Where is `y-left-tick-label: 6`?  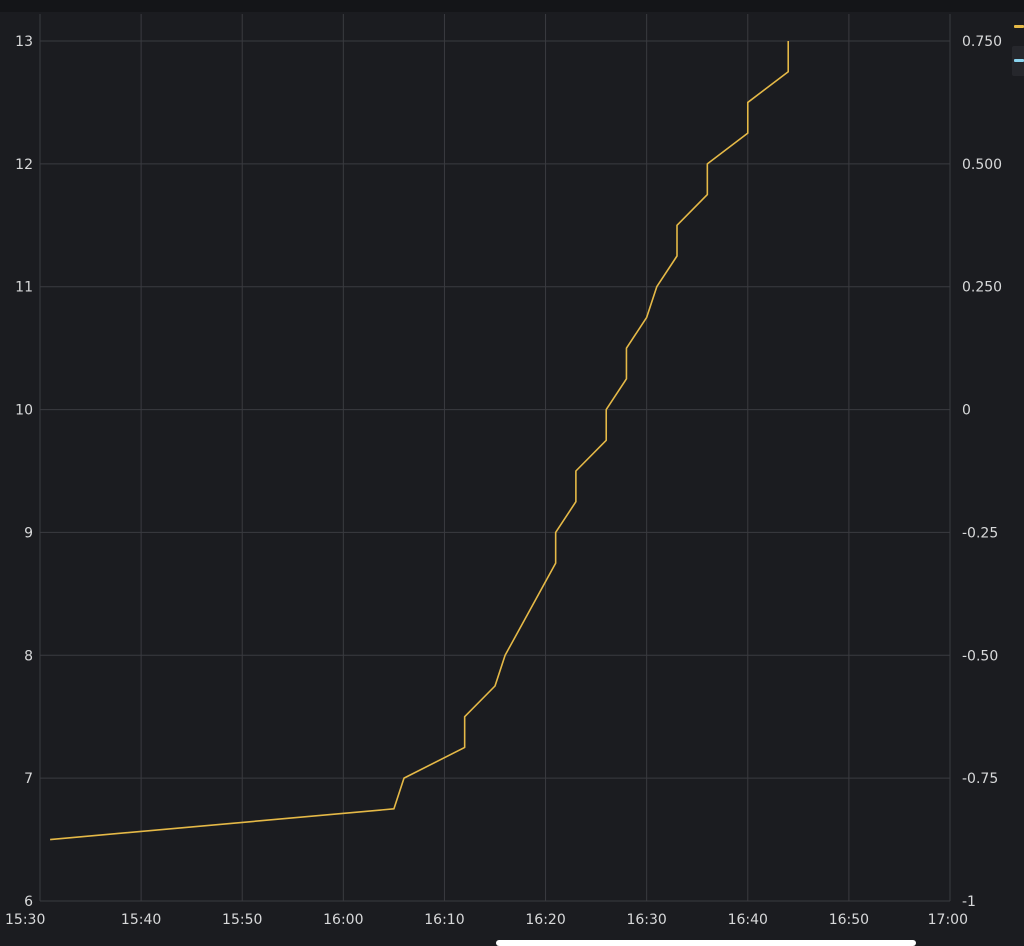
y-left-tick-label: 6 is located at coordinates (28, 902).